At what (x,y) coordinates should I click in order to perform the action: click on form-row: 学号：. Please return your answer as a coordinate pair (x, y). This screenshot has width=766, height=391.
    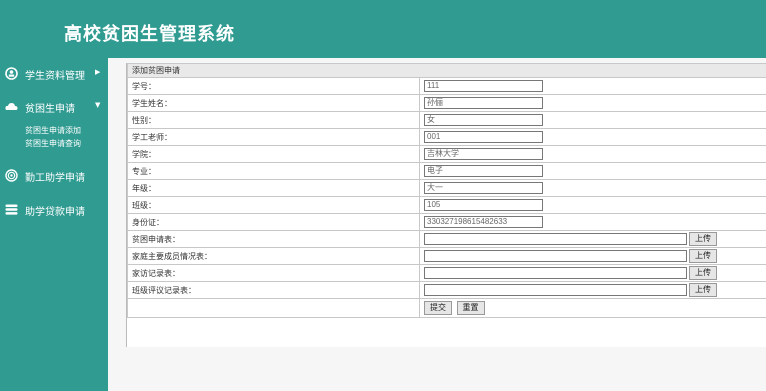
    Looking at the image, I should click on (446, 86).